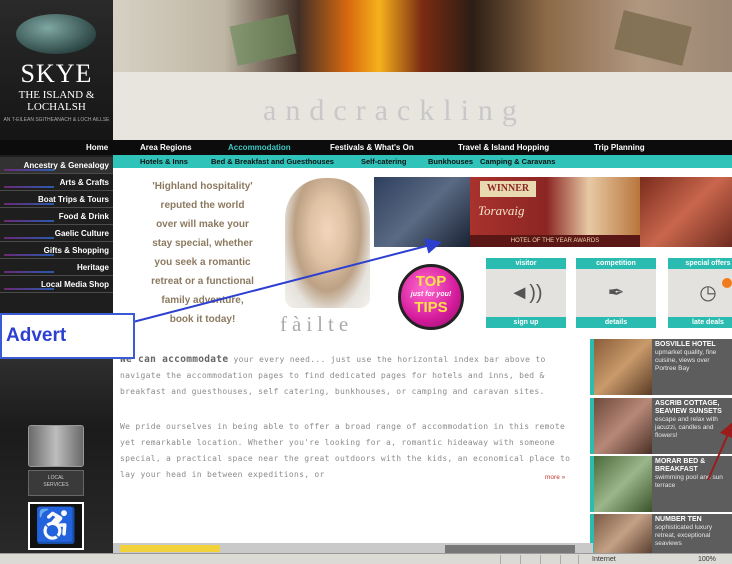 Image resolution: width=732 pixels, height=564 pixels. I want to click on intro-line: family adventure,, so click(202, 300).